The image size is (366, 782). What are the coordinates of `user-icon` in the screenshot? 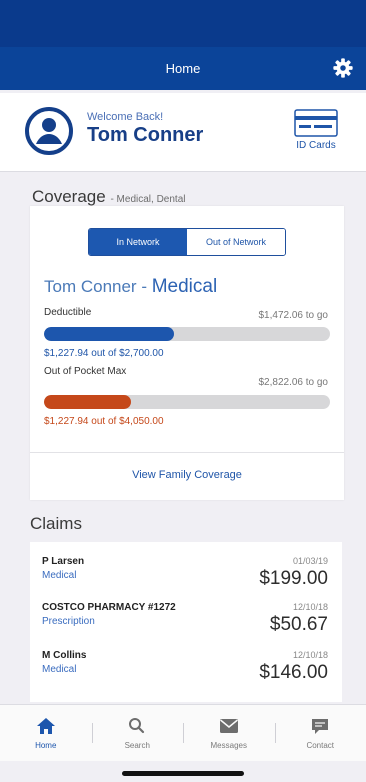 It's located at (49, 131).